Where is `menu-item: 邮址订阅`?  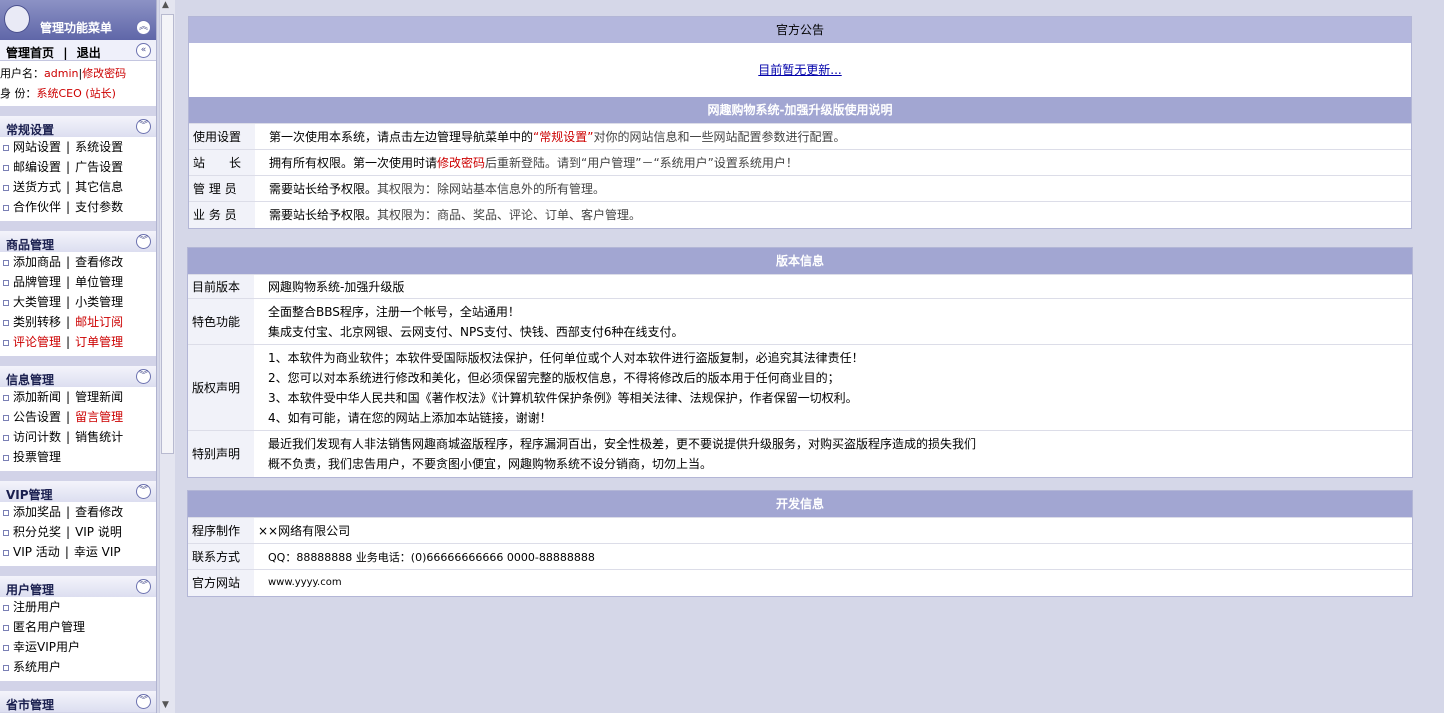
menu-item: 邮址订阅 is located at coordinates (99, 322).